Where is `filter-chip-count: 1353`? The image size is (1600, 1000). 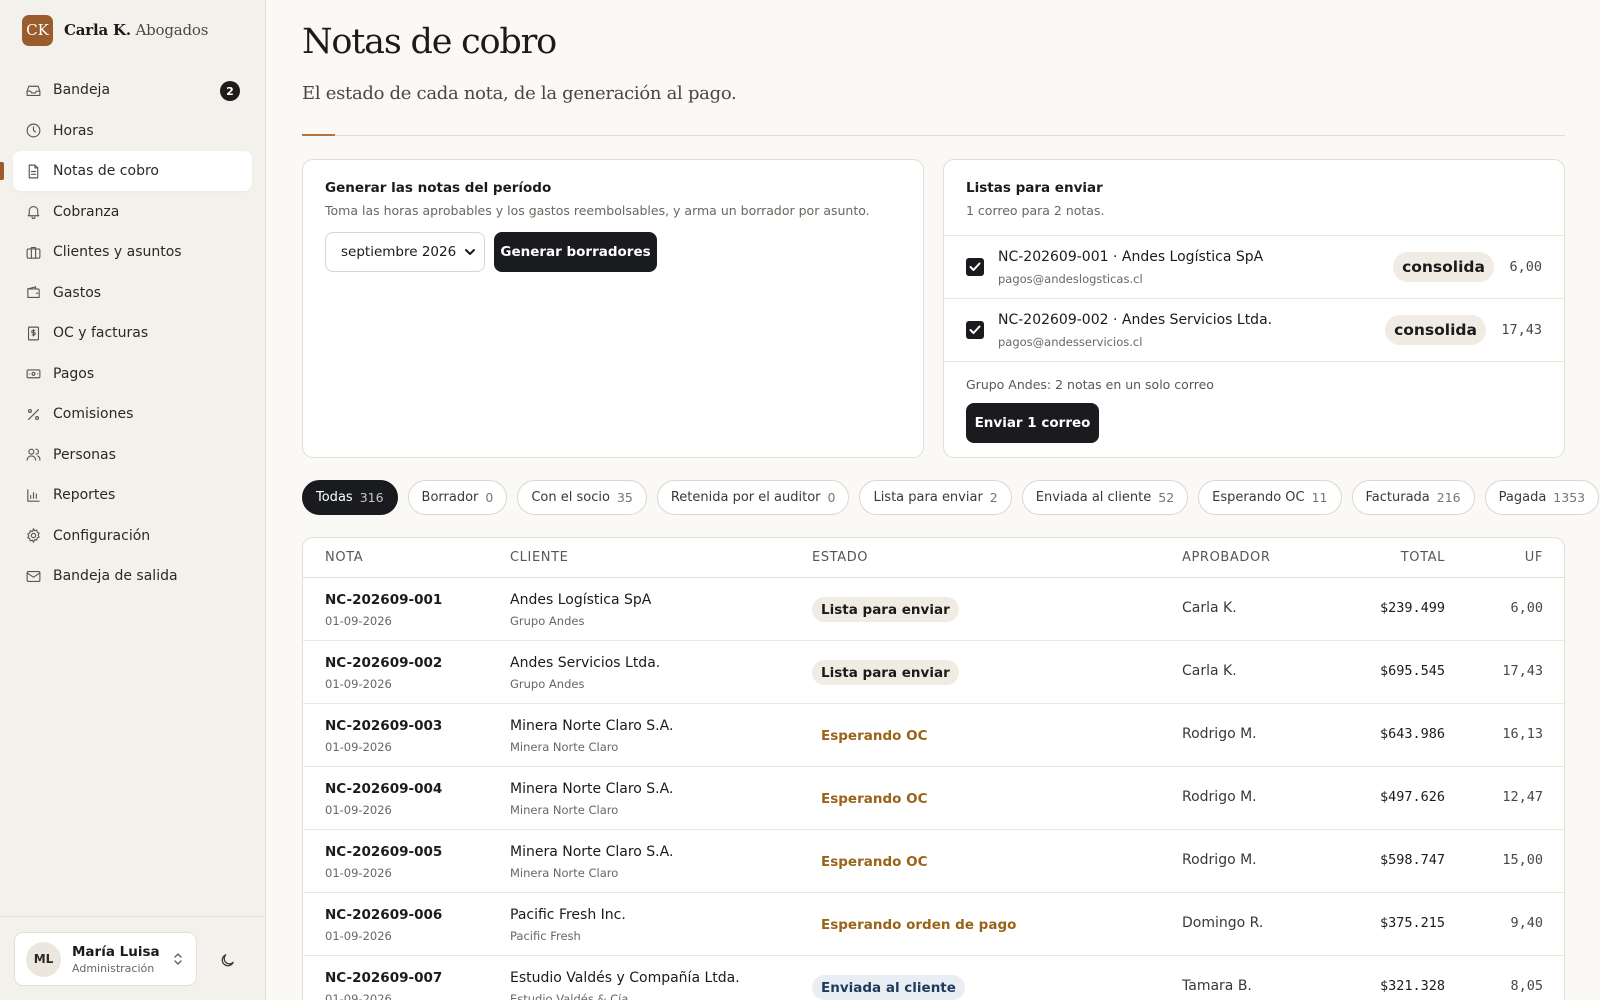
filter-chip-count: 1353 is located at coordinates (1569, 497).